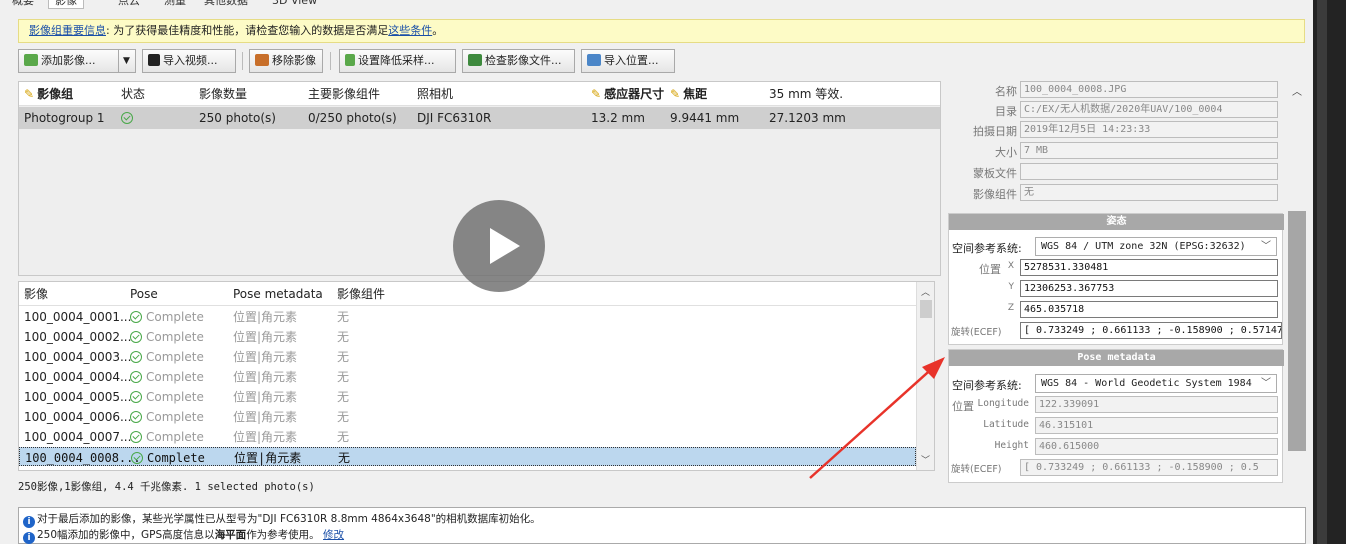 Image resolution: width=1346 pixels, height=544 pixels. I want to click on meta-latitude-field: 46.315101, so click(1156, 425).